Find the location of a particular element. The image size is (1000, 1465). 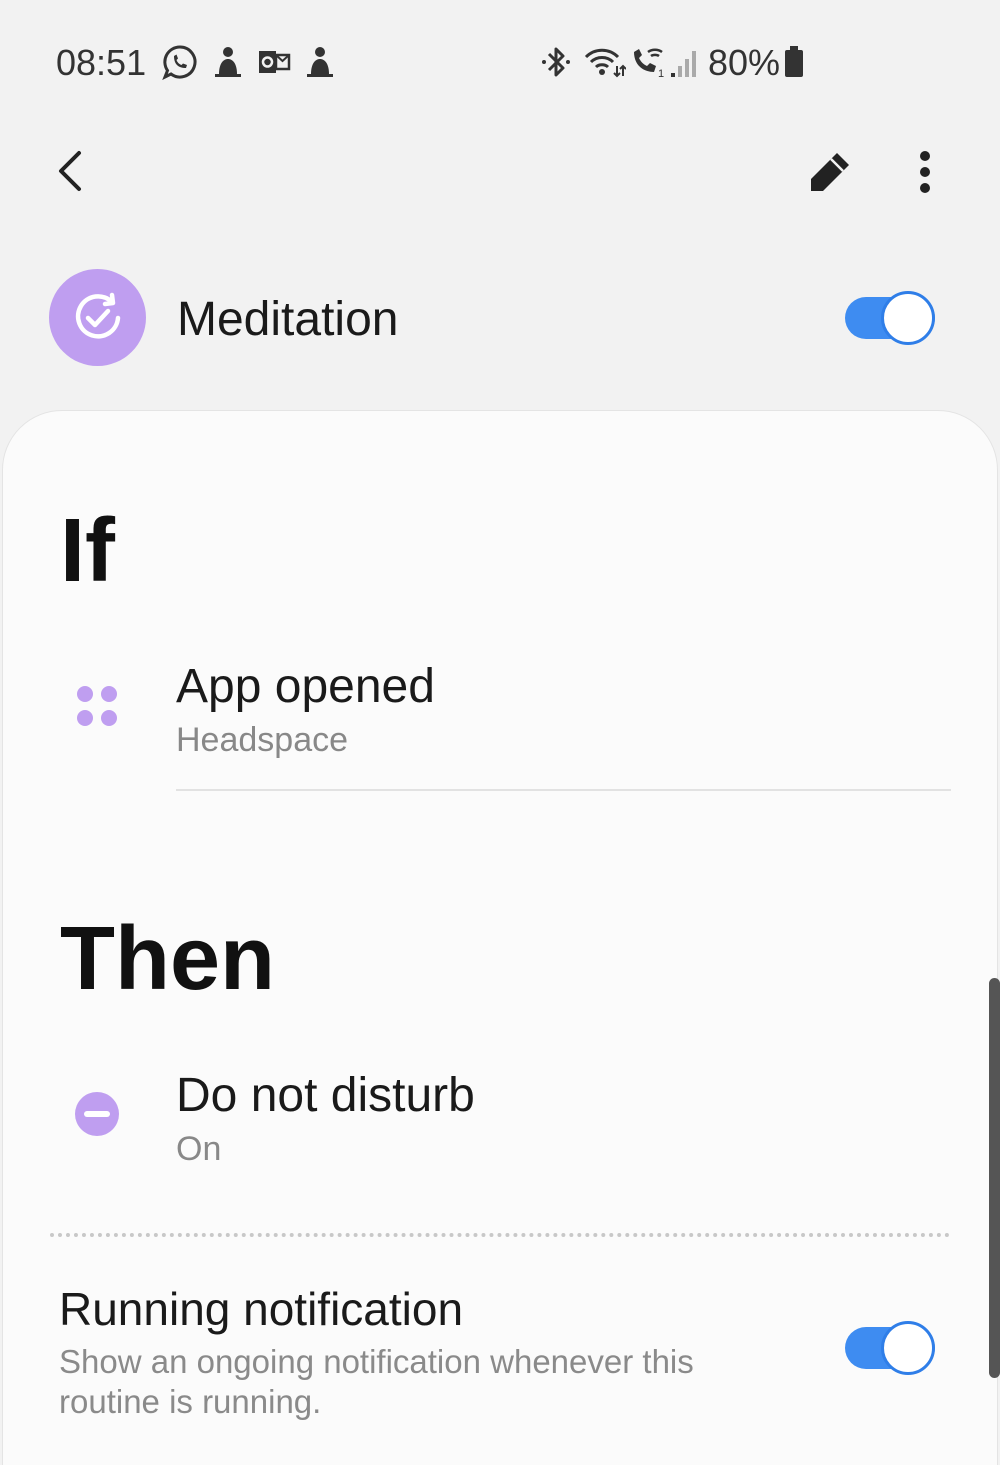

running-notification-title: Running notification is located at coordinates (261, 1309).